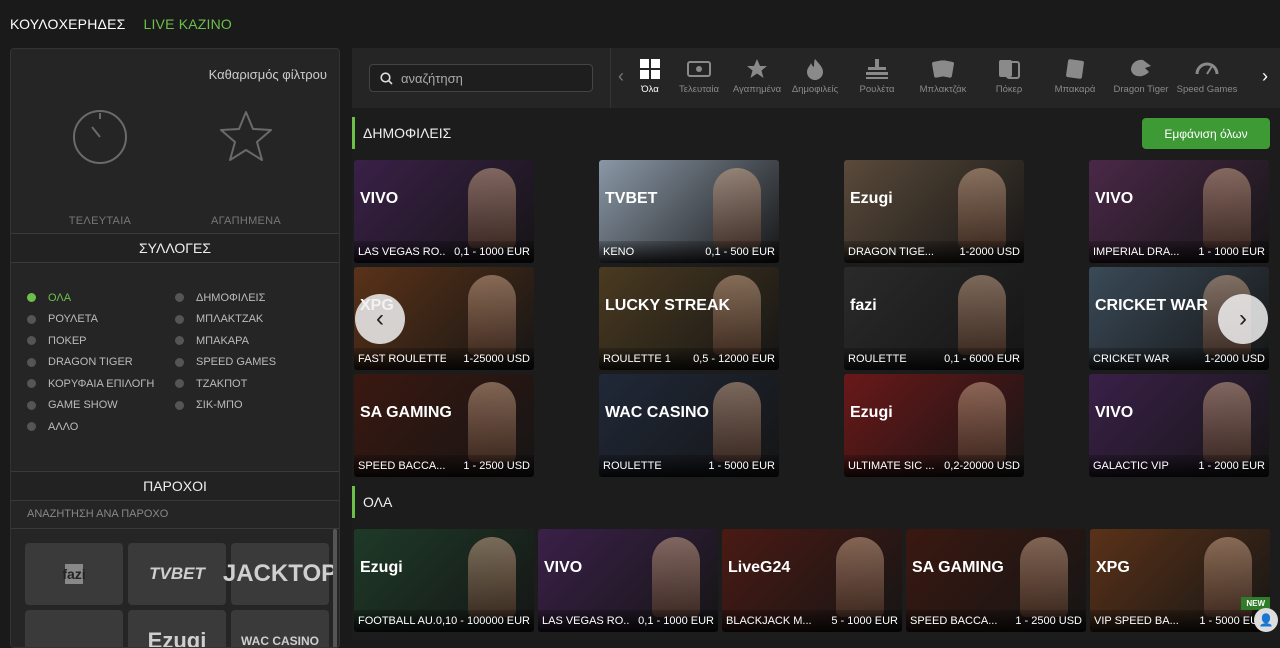 The width and height of the screenshot is (1280, 648). Describe the element at coordinates (1231, 252) in the screenshot. I see `bet-limits: 1 - 1000 EUR` at that location.